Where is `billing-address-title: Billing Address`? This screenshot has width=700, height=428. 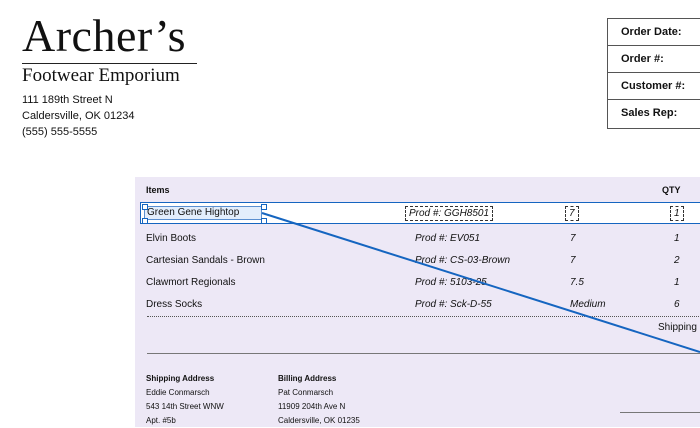 billing-address-title: Billing Address is located at coordinates (307, 378).